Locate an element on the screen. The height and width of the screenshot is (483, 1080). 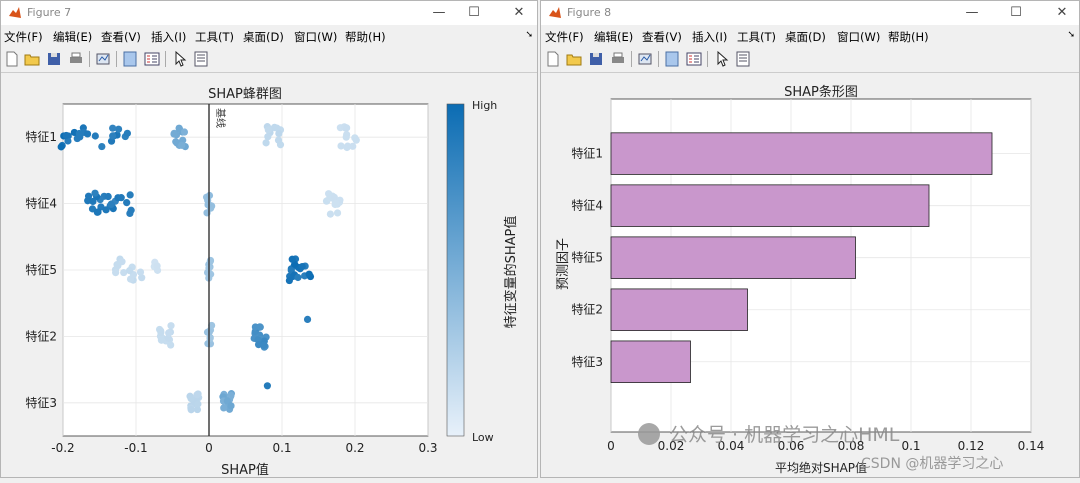
toolbar is located at coordinates (810, 59).